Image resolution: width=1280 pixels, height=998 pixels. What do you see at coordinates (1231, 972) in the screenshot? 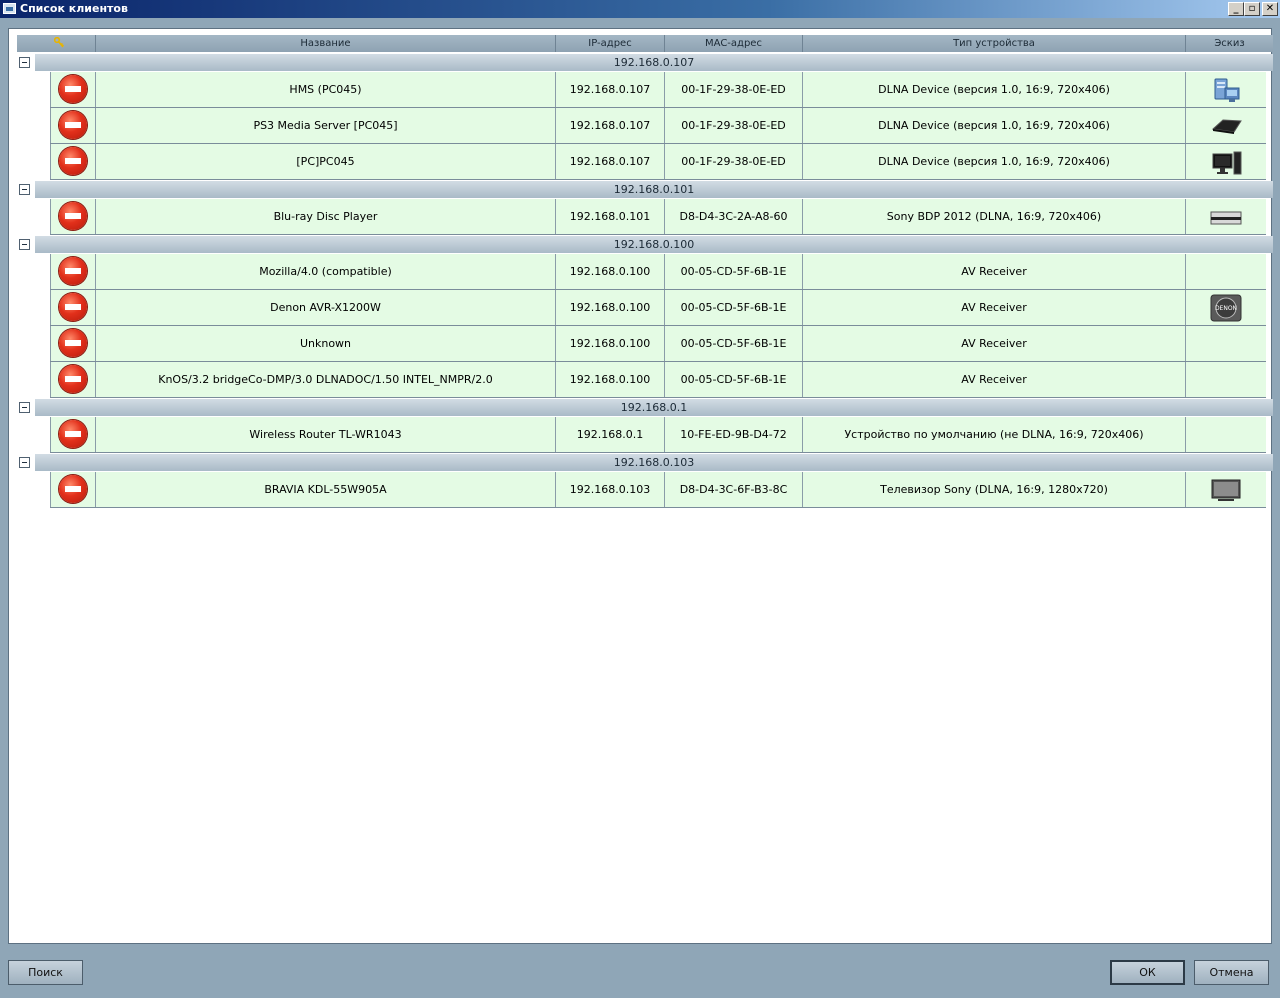
I see `cancel-button: Отмена` at bounding box center [1231, 972].